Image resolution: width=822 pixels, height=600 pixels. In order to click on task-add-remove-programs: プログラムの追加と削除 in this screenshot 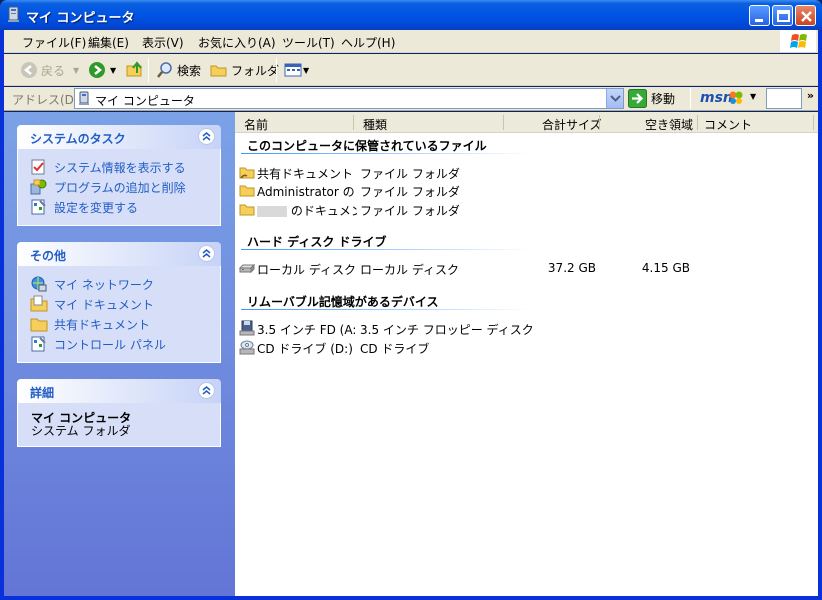, I will do `click(125, 187)`.